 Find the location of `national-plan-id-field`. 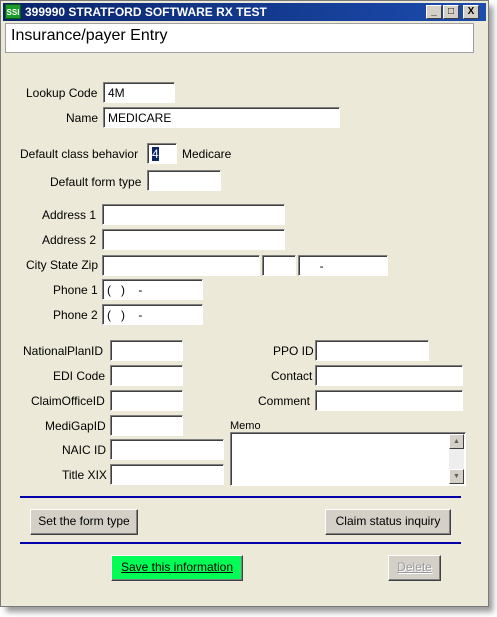

national-plan-id-field is located at coordinates (146, 350).